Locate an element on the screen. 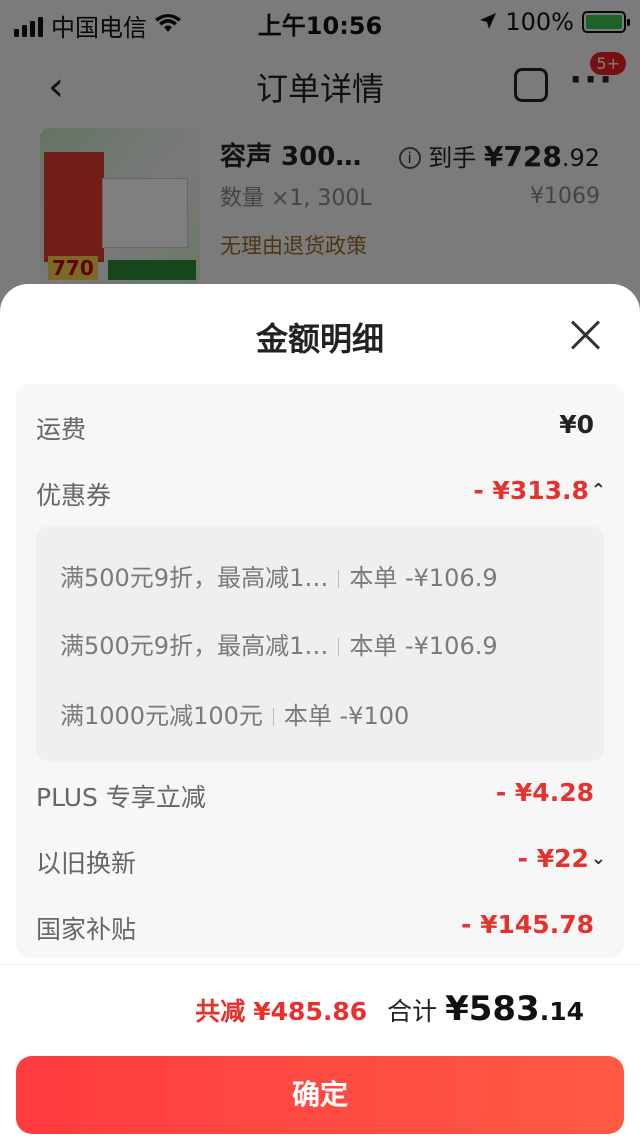 This screenshot has width=640, height=1136. plus-discount-value: - ¥4.28 is located at coordinates (544, 792).